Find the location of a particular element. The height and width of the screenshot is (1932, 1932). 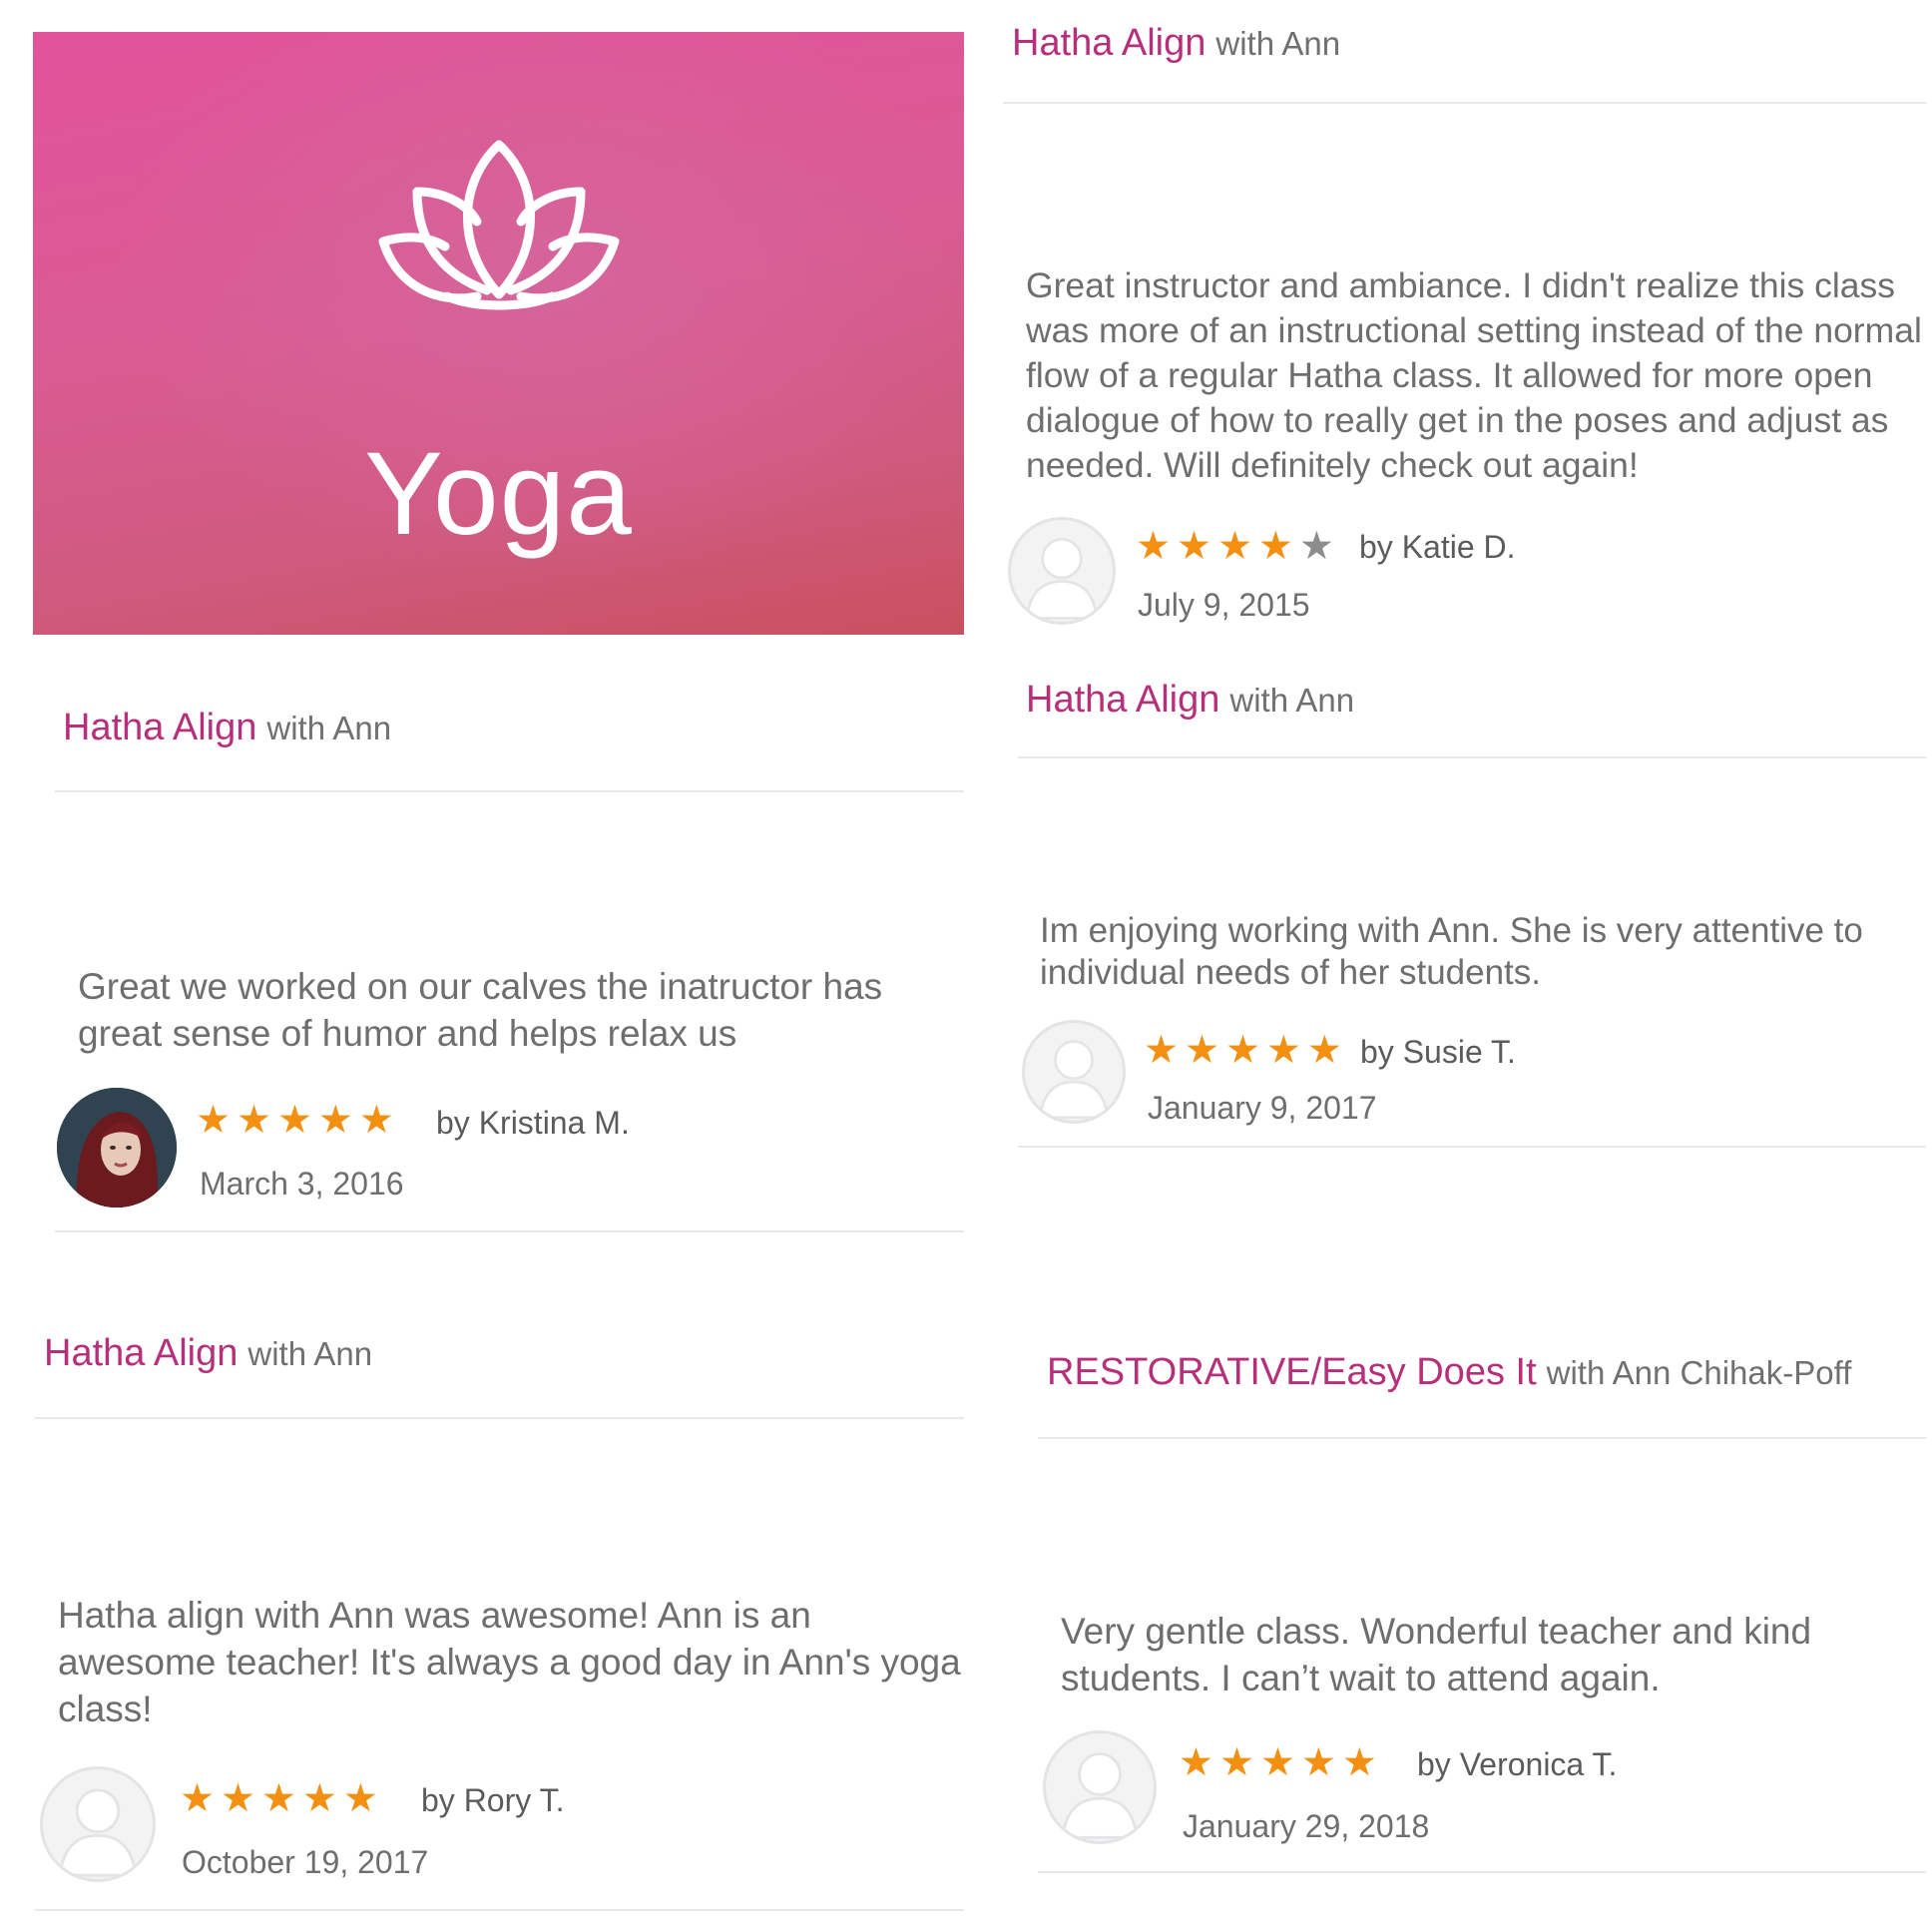

reviewer-name: by Veronica T. is located at coordinates (1517, 1764).